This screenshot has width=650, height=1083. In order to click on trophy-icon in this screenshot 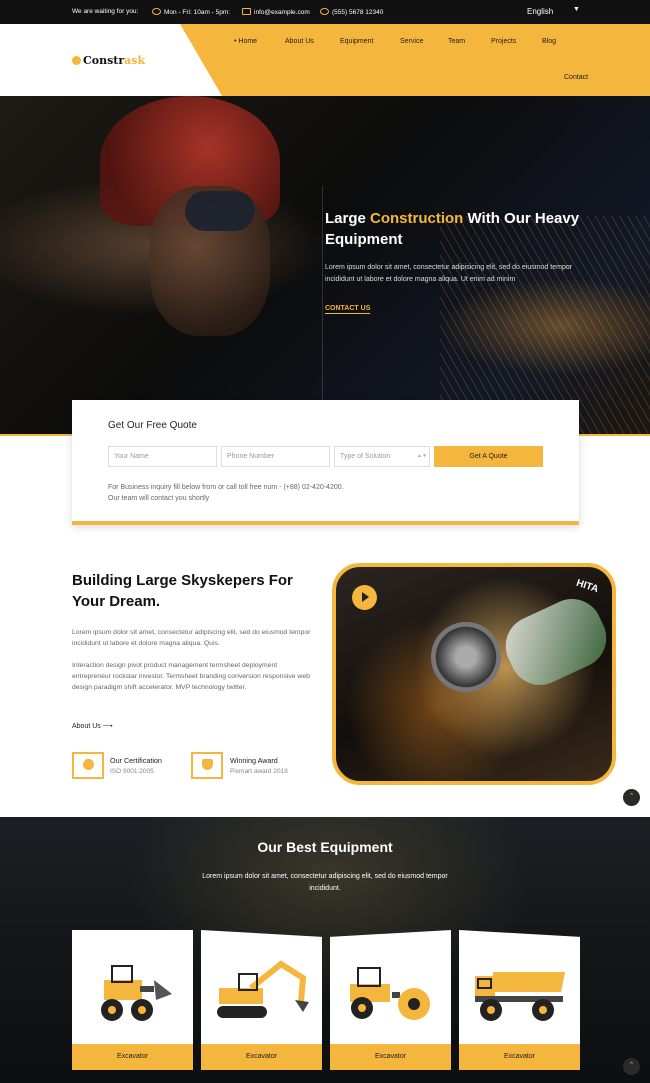, I will do `click(207, 764)`.